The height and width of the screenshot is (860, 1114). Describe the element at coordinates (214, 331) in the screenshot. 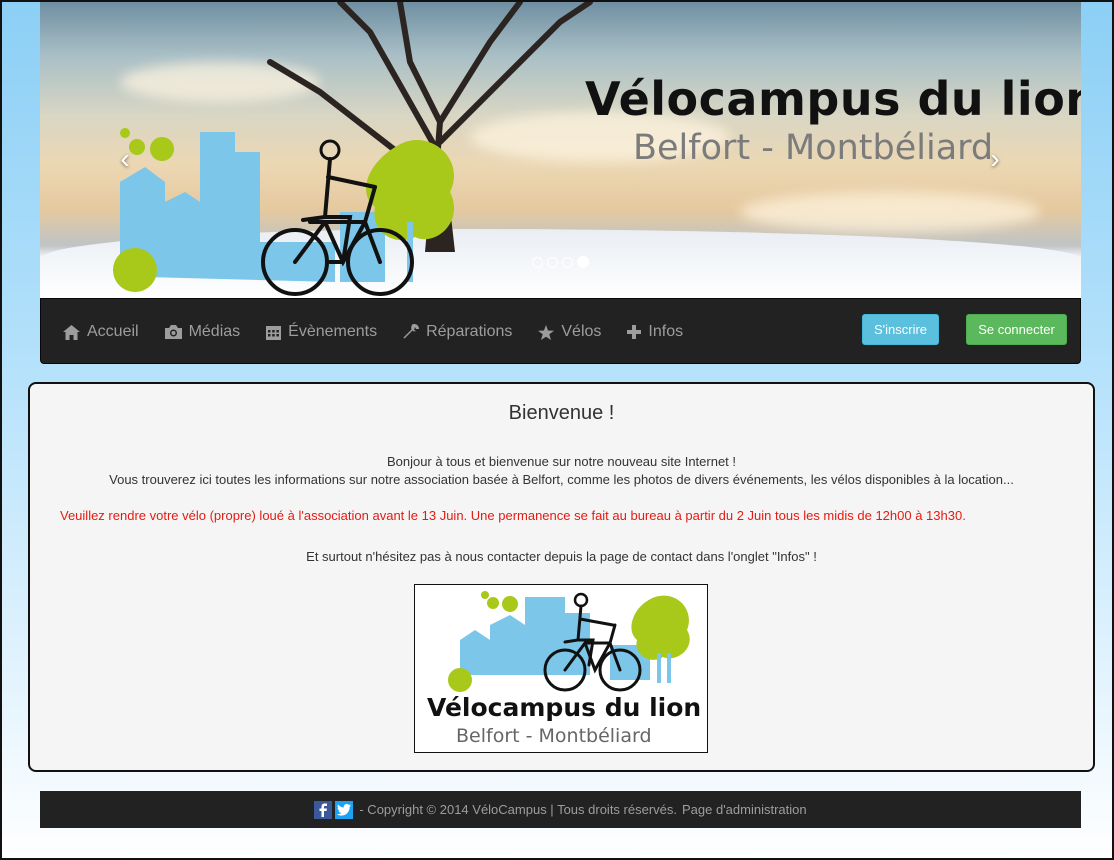

I see `nav-item-label: Médias` at that location.